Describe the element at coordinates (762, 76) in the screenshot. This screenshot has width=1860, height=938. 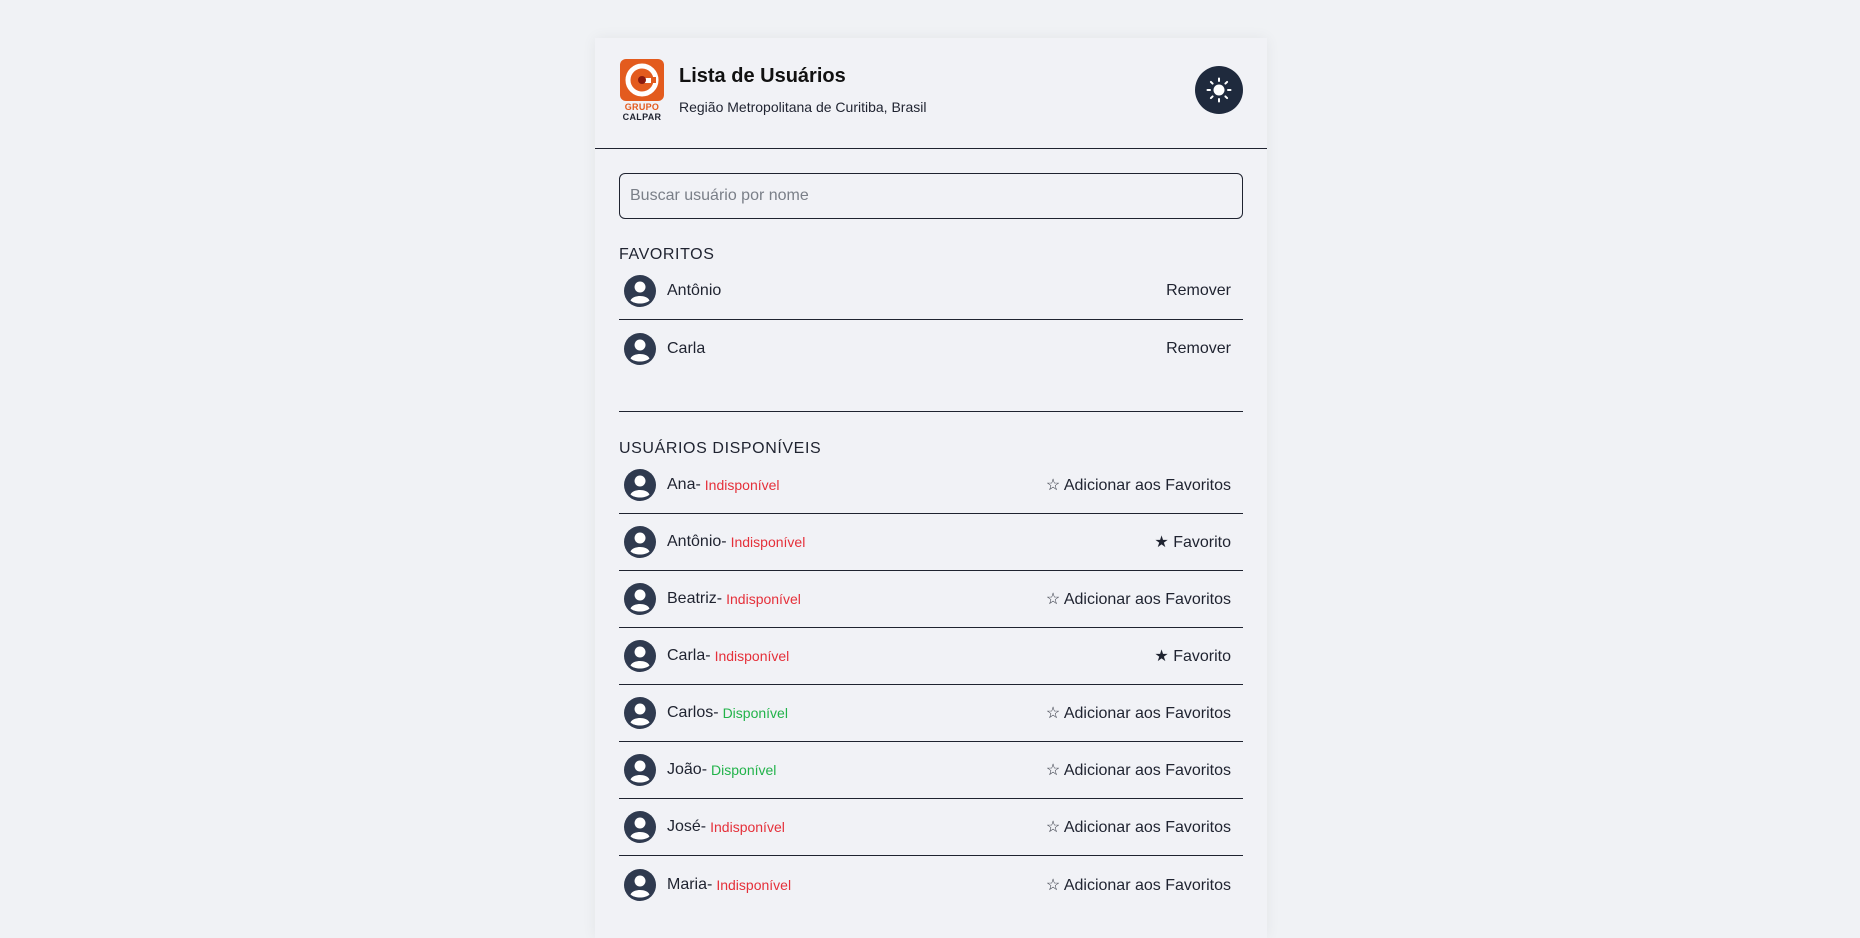
I see `page-title: Lista de Usuários` at that location.